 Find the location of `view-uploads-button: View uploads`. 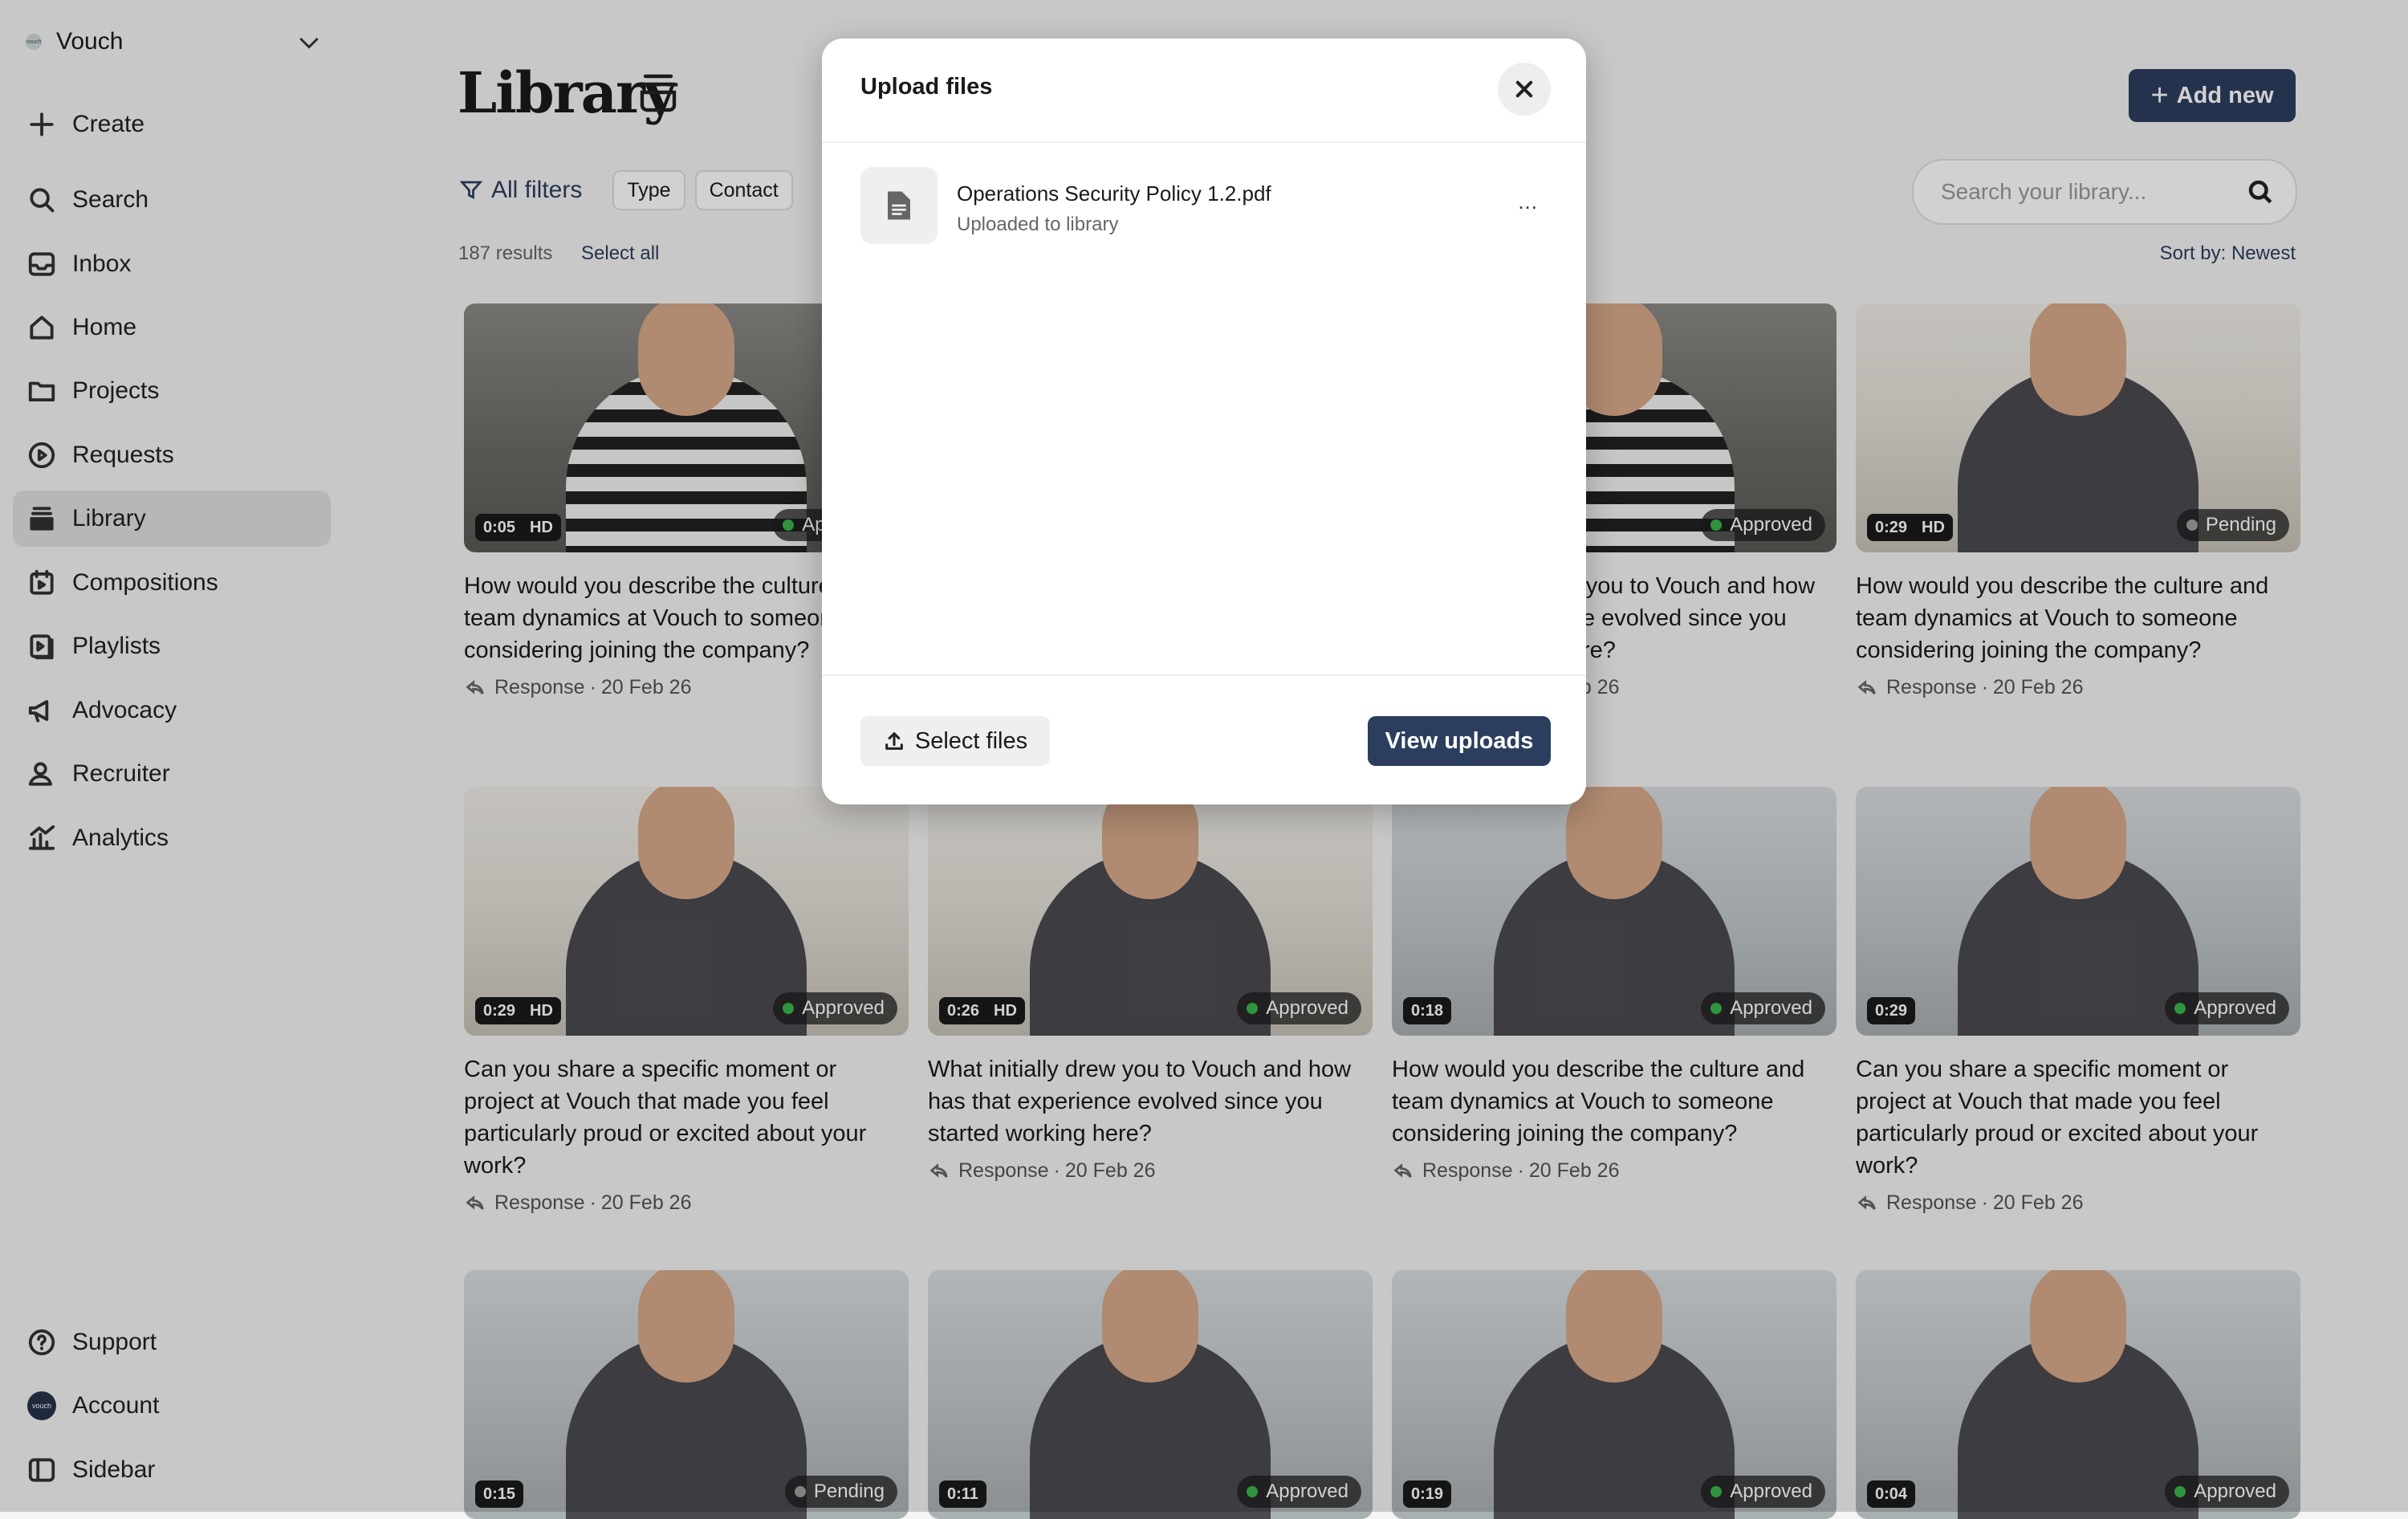

view-uploads-button: View uploads is located at coordinates (1459, 741).